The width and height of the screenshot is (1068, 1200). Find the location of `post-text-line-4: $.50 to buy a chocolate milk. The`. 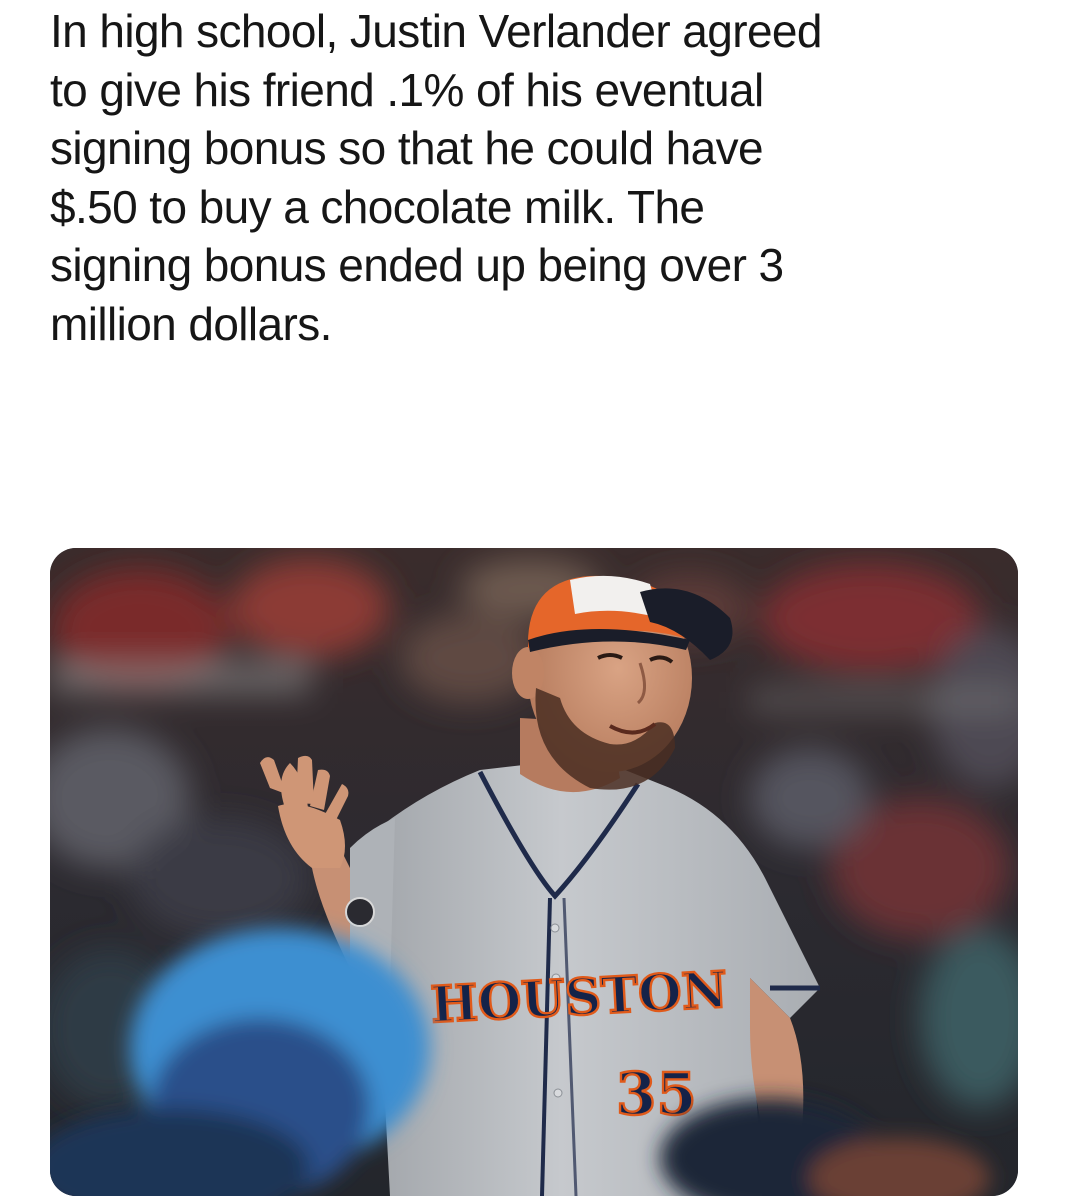

post-text-line-4: $.50 to buy a chocolate milk. The is located at coordinates (377, 206).